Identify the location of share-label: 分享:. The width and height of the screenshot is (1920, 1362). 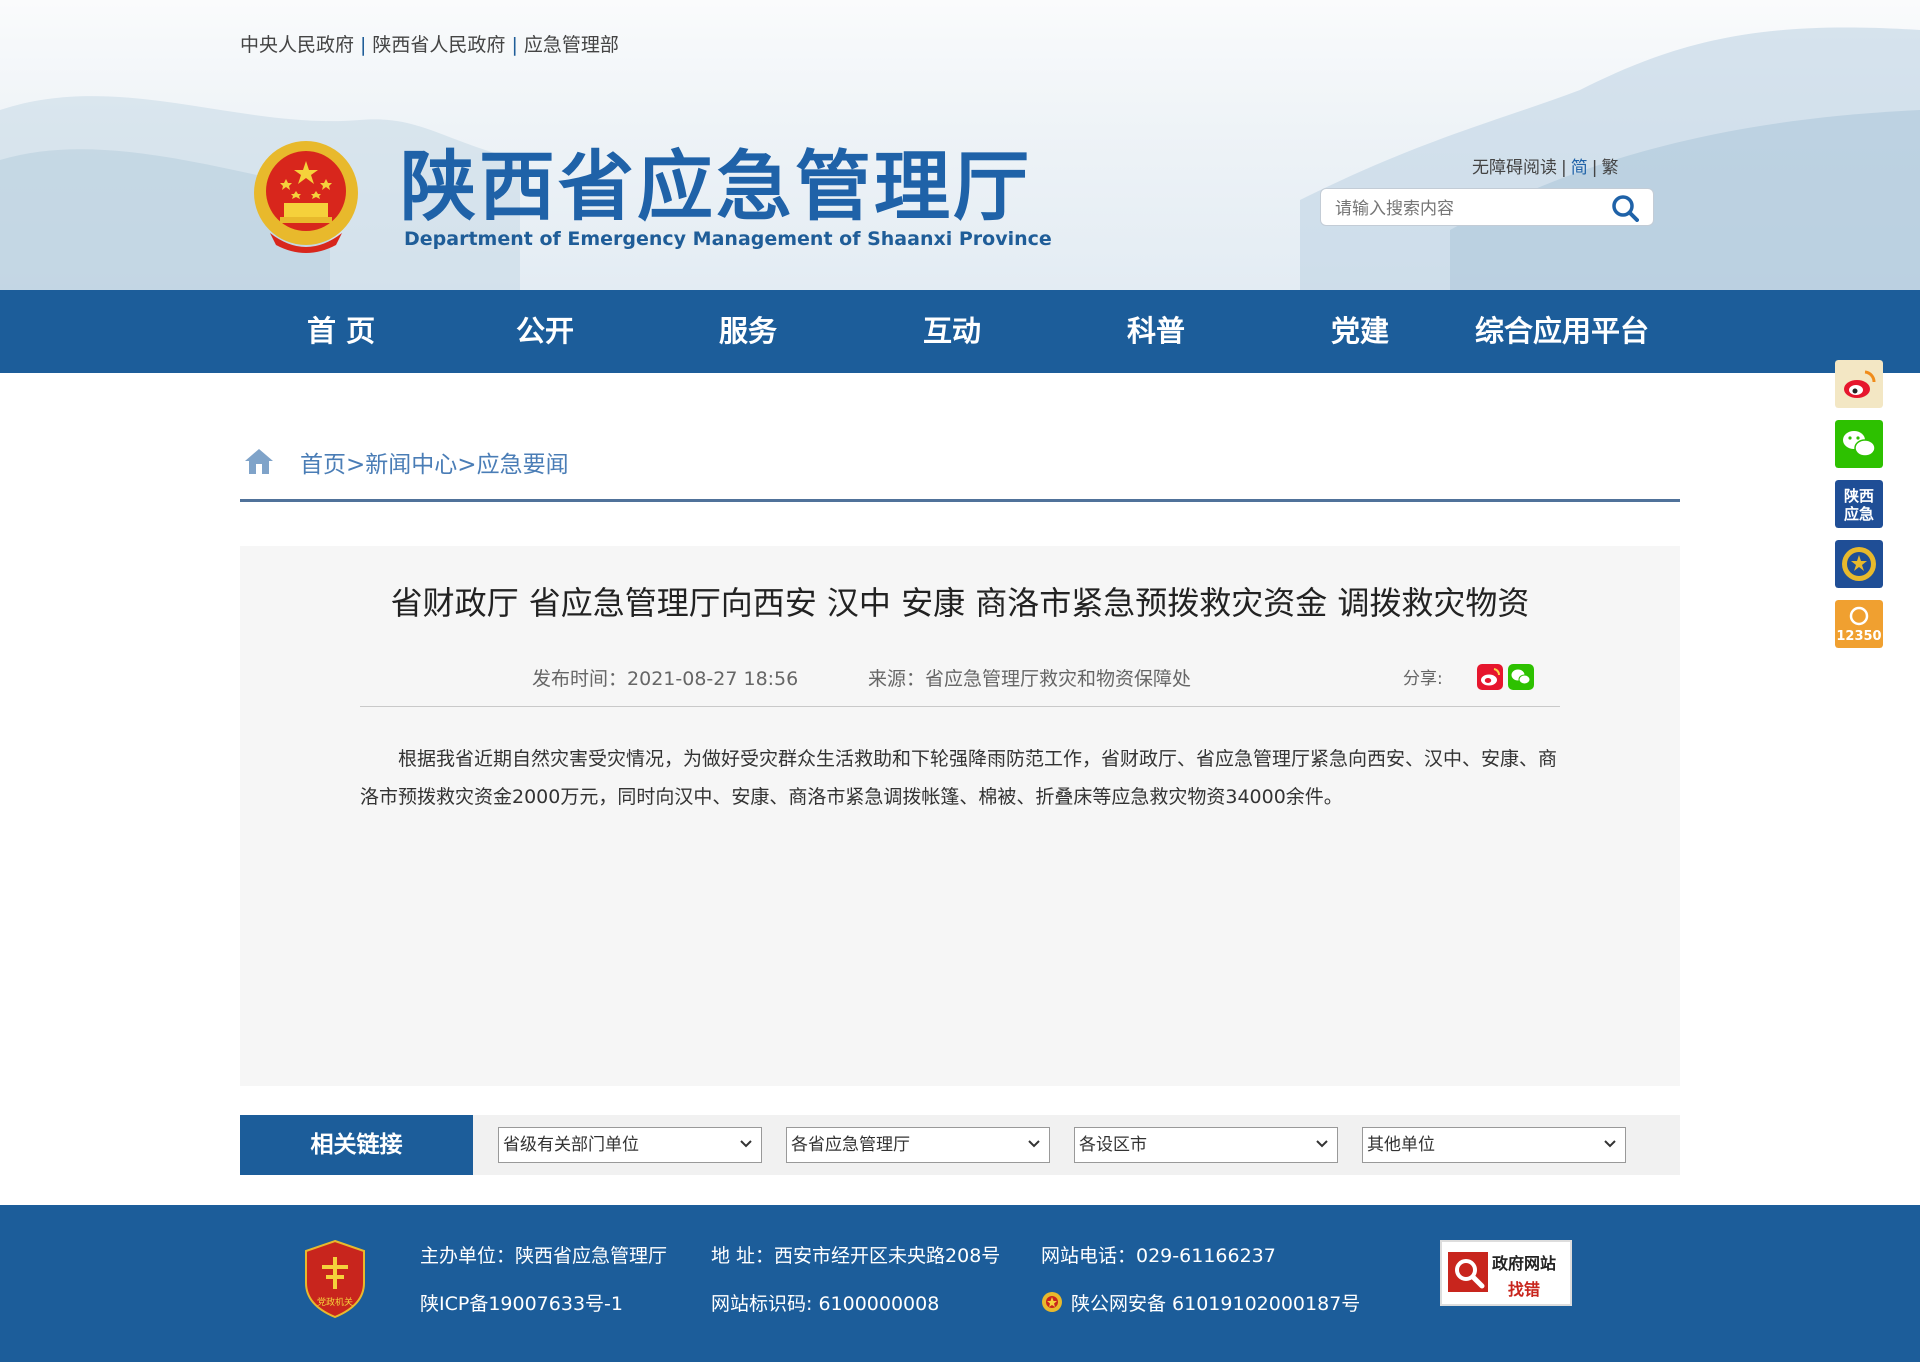
(1423, 679).